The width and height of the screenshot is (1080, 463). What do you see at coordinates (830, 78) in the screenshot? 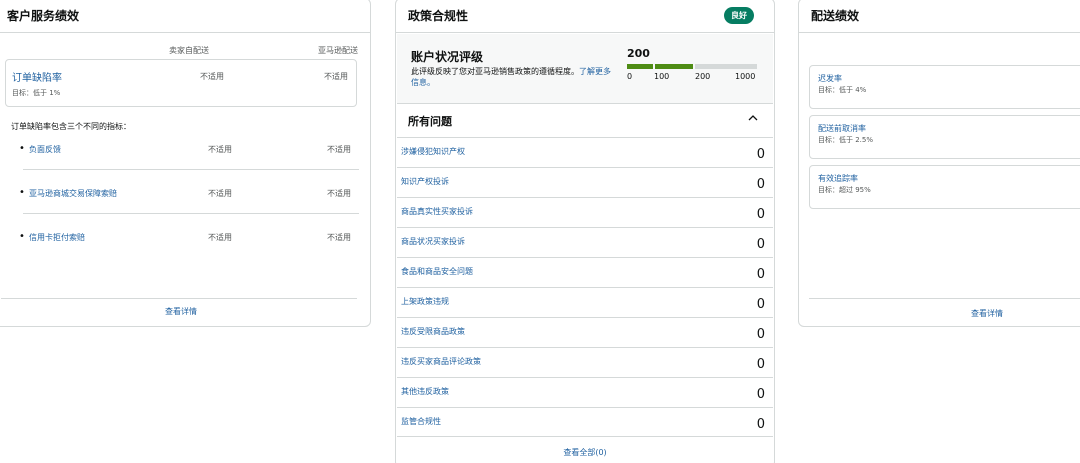
I see `late-shipment-rate-link: 迟发率` at bounding box center [830, 78].